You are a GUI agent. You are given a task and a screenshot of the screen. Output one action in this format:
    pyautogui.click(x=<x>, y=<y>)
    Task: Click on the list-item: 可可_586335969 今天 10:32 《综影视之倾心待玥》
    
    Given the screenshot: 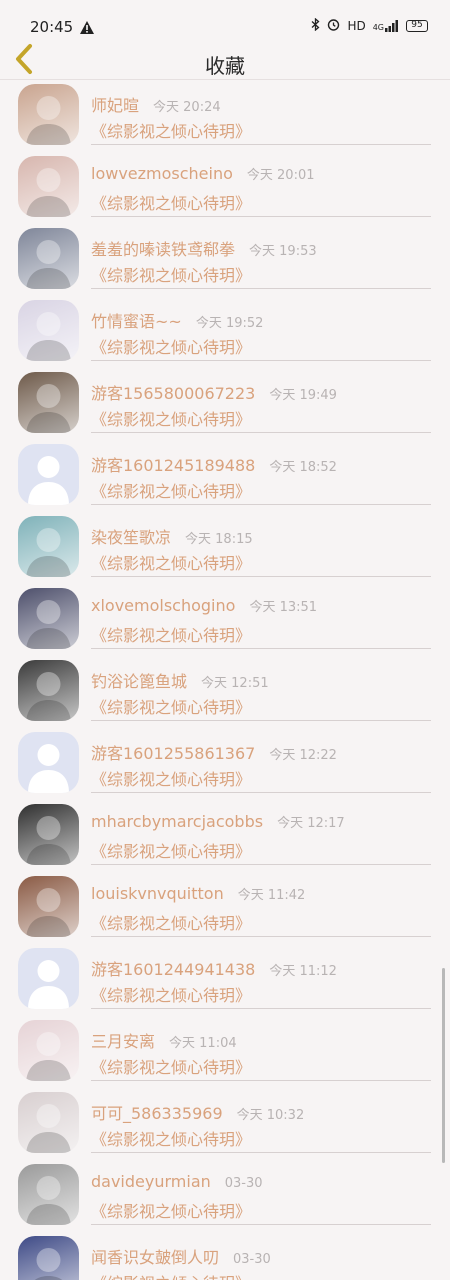 What is the action you would take?
    pyautogui.click(x=225, y=1126)
    